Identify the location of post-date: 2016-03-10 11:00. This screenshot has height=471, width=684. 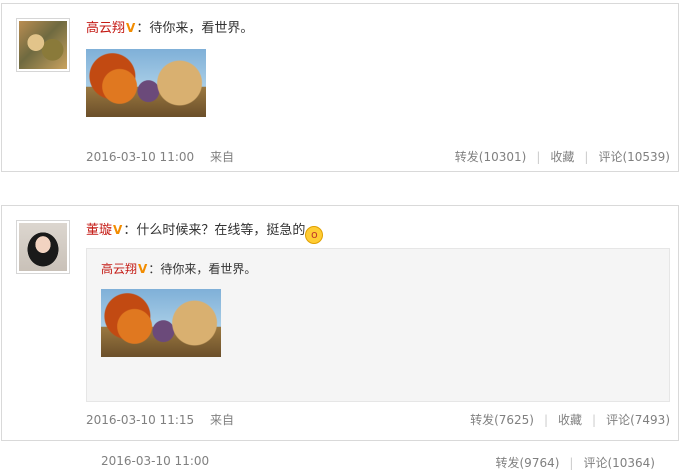
(140, 157).